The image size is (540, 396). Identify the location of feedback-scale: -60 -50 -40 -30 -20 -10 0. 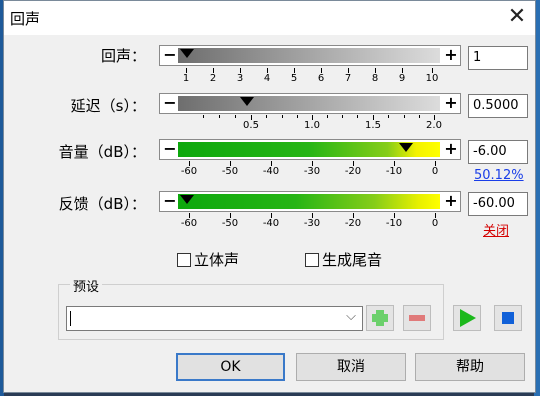
(309, 223).